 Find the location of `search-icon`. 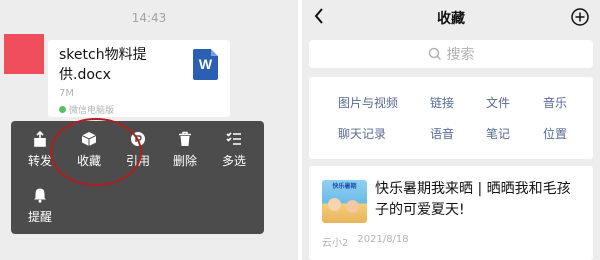

search-icon is located at coordinates (434, 54).